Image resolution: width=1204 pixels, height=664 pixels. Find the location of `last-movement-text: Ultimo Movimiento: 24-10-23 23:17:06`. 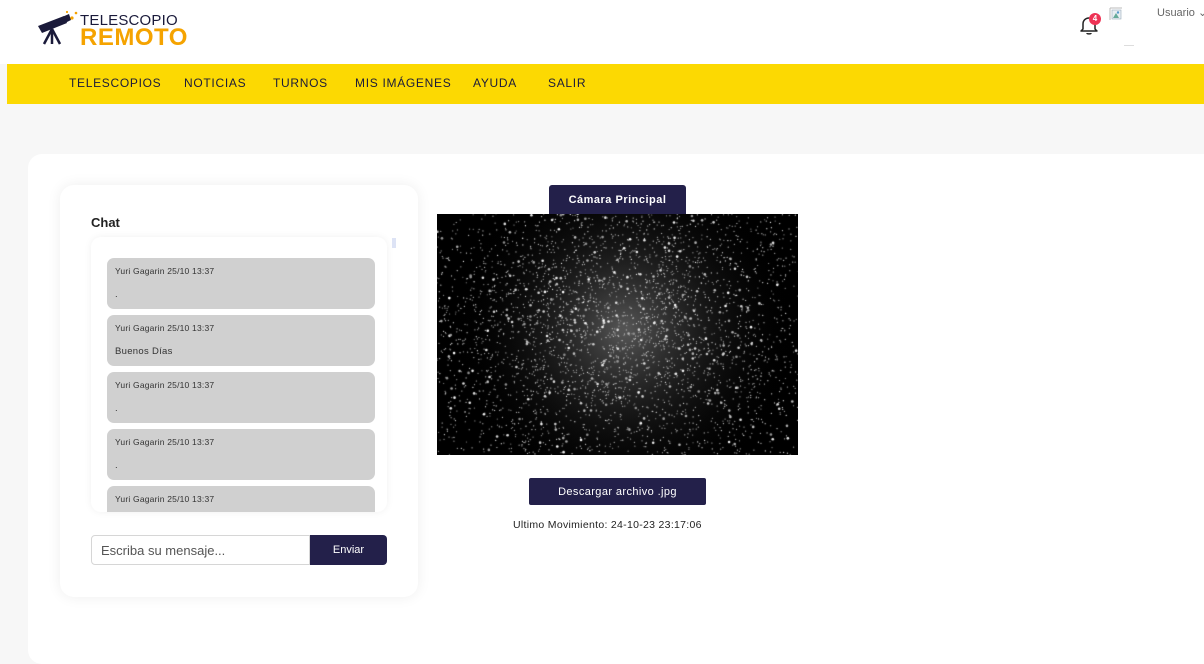

last-movement-text: Ultimo Movimiento: 24-10-23 23:17:06 is located at coordinates (607, 525).